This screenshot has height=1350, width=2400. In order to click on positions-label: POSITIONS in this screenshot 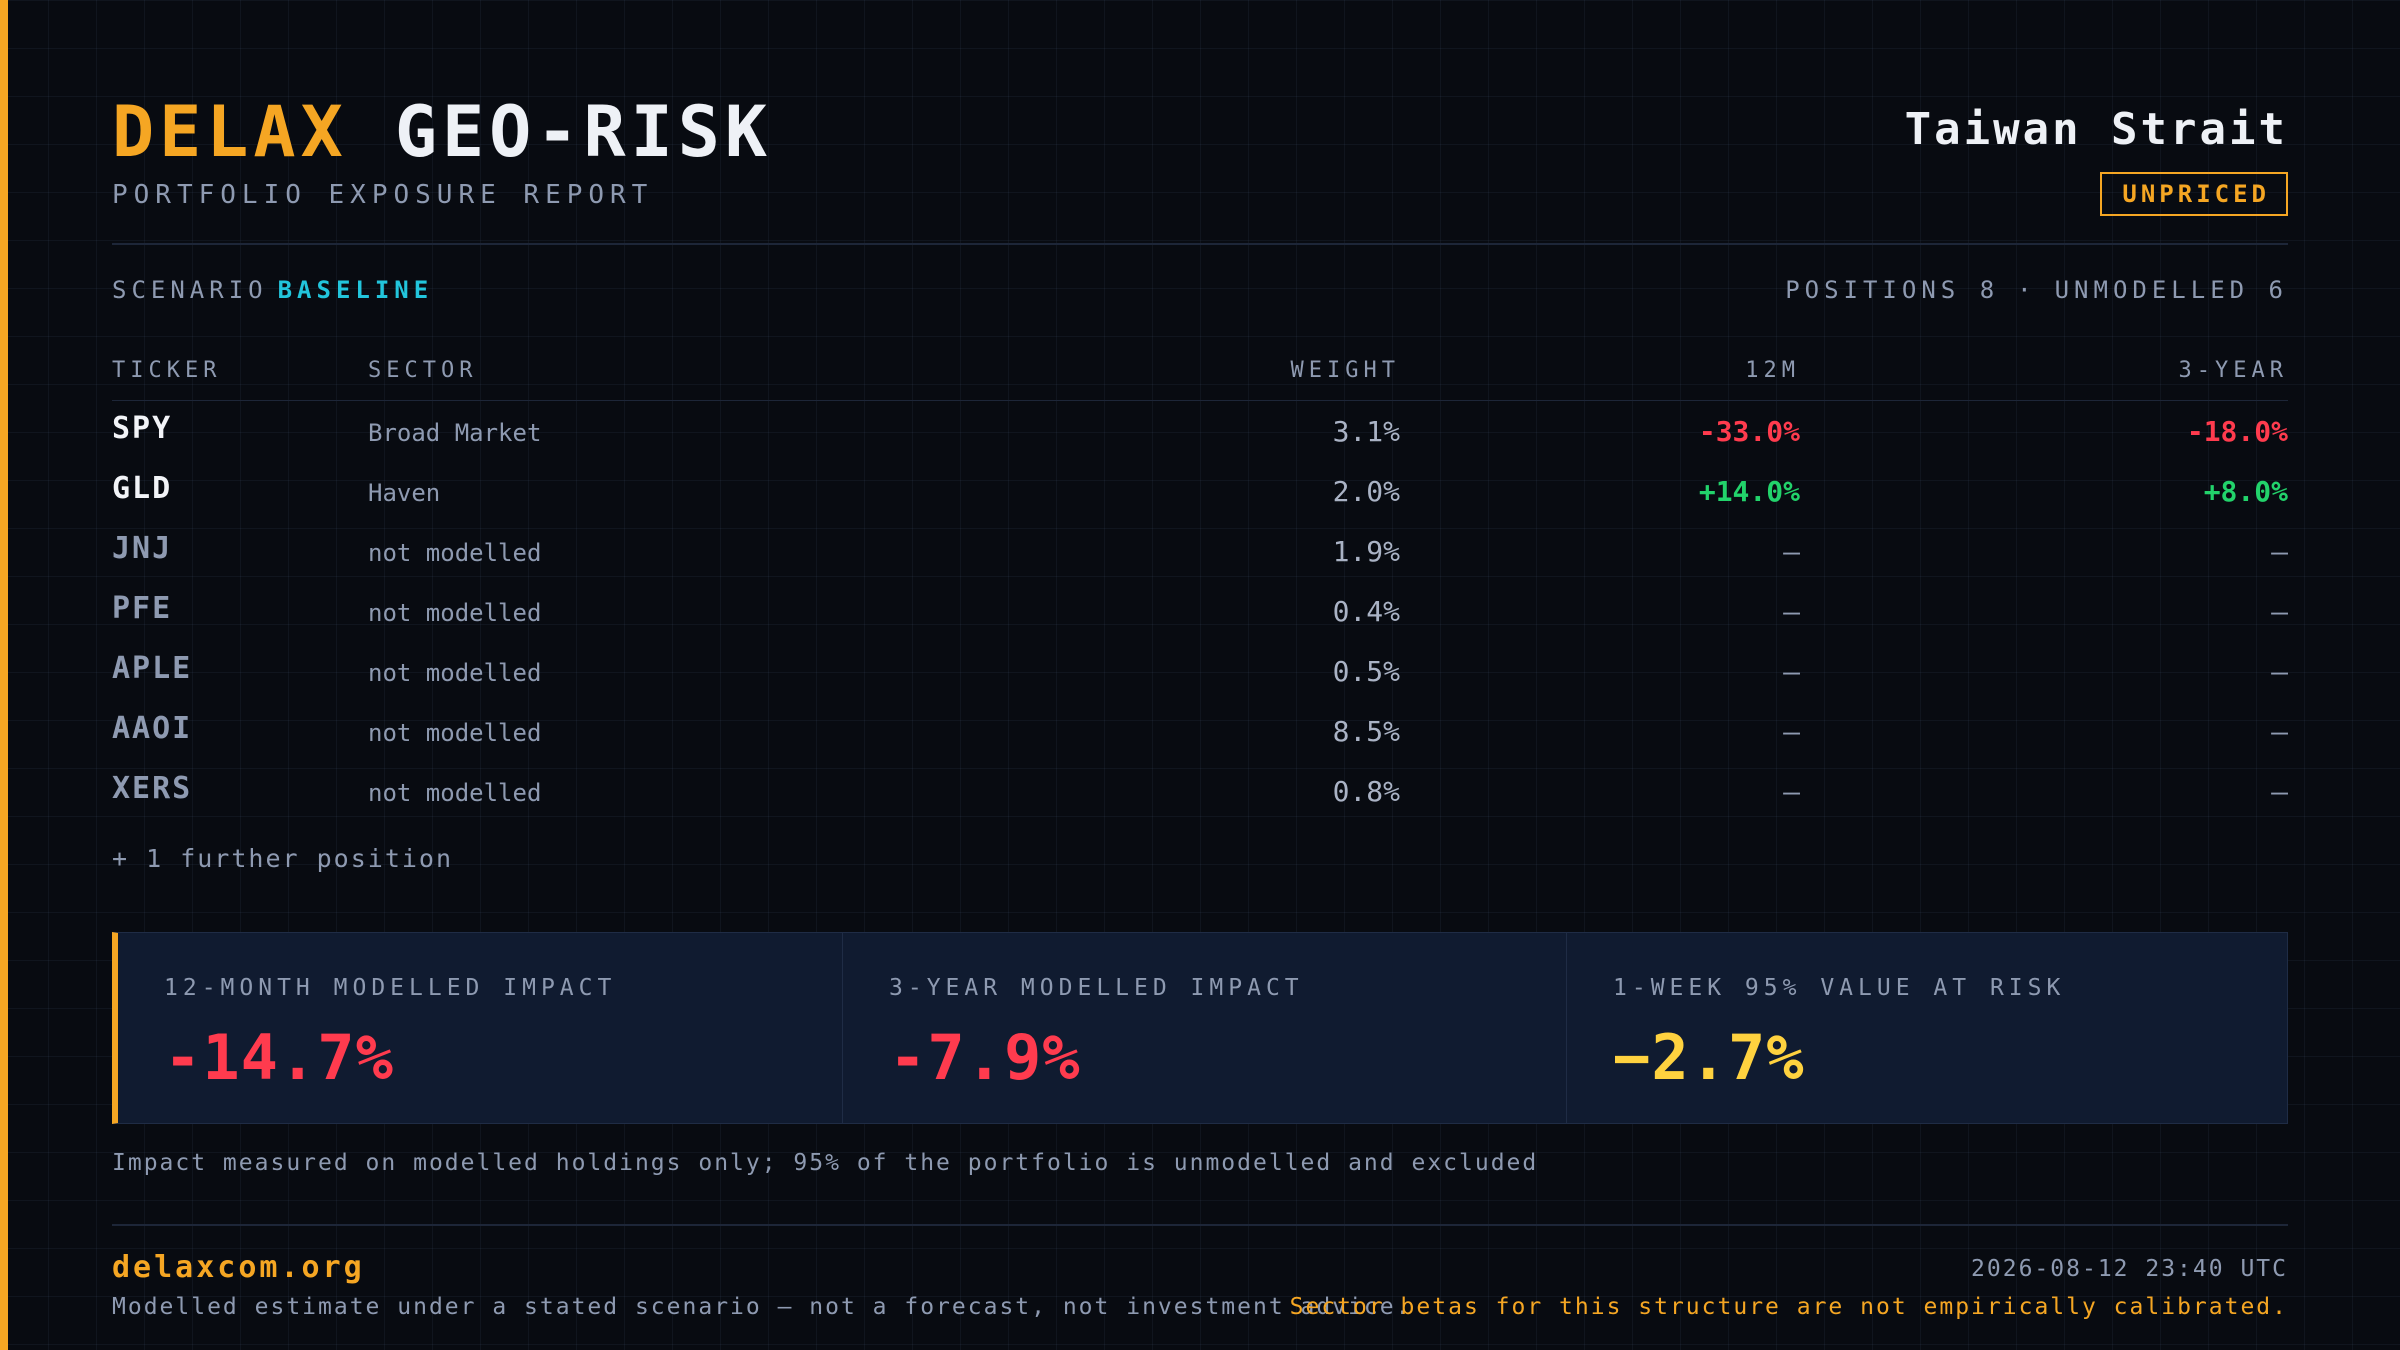, I will do `click(1873, 290)`.